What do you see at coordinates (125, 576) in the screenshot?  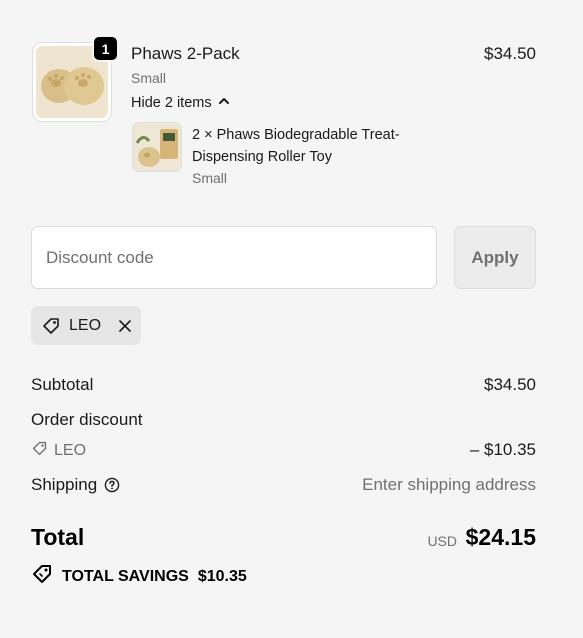 I see `savings-label: TOTAL SAVINGS` at bounding box center [125, 576].